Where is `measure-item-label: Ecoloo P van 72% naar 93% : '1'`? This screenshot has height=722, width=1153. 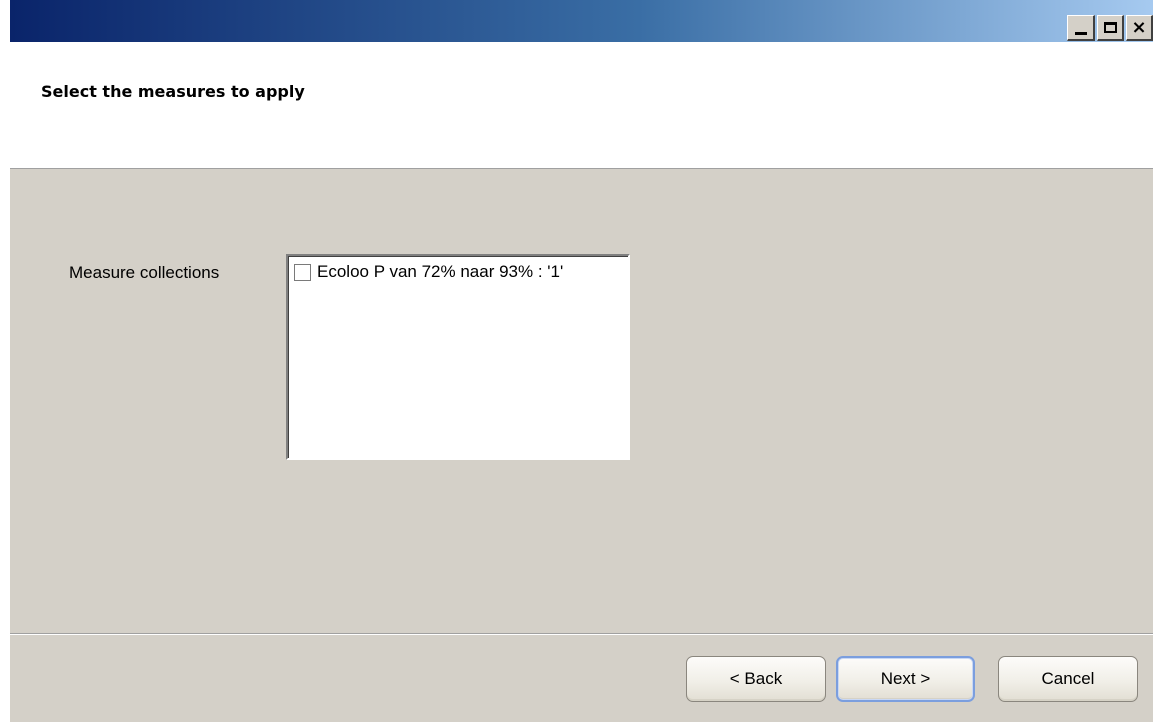
measure-item-label: Ecoloo P van 72% naar 93% : '1' is located at coordinates (440, 272).